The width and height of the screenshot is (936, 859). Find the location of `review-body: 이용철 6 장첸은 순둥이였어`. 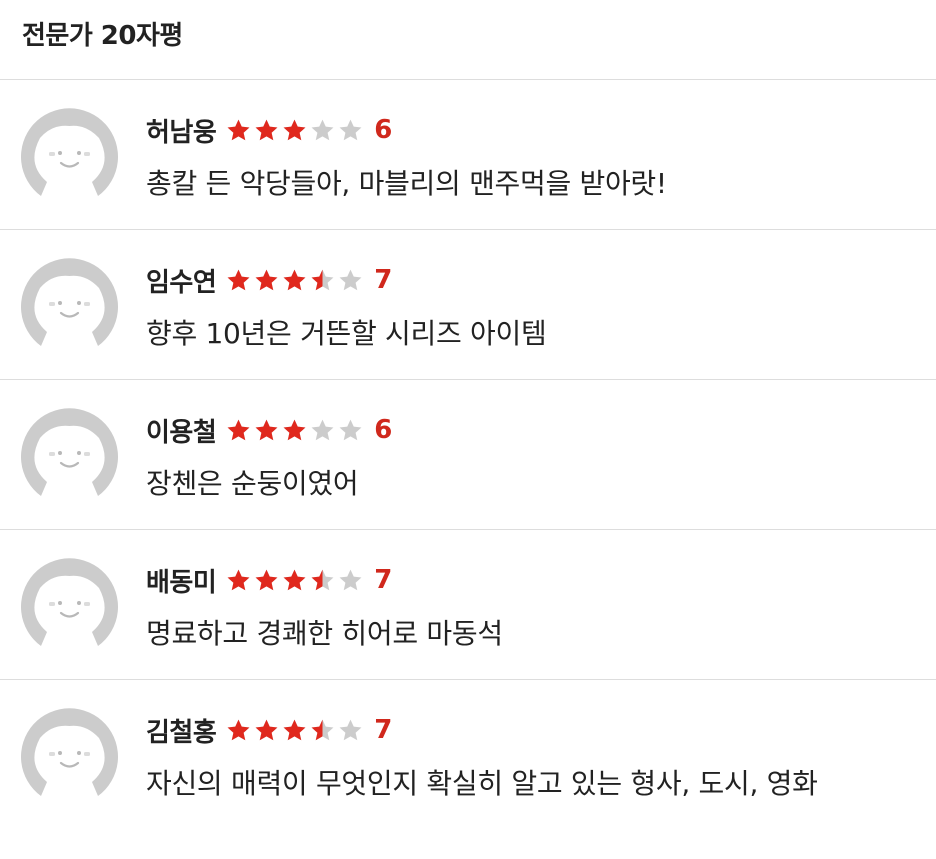

review-body: 이용철 6 장첸은 순둥이였어 is located at coordinates (536, 457).